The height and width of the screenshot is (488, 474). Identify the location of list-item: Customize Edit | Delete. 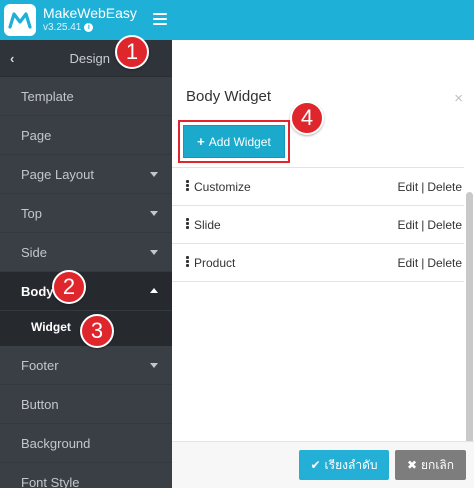
(318, 187).